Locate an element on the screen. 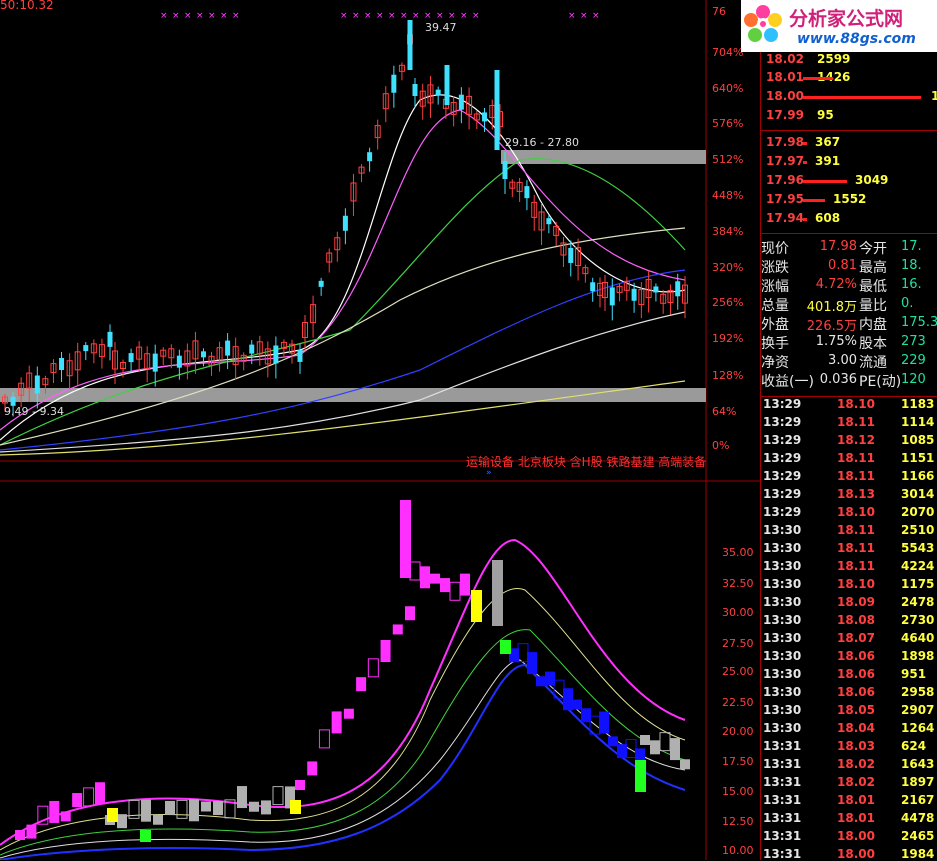  indicator-axis-tick: 12.50 is located at coordinates (738, 821).